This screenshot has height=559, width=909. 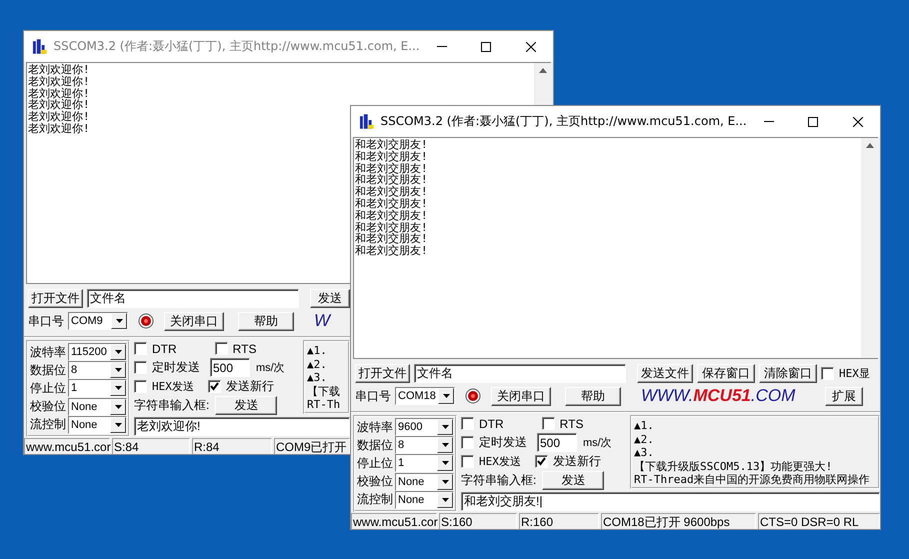 I want to click on app-icon, so click(x=40, y=46).